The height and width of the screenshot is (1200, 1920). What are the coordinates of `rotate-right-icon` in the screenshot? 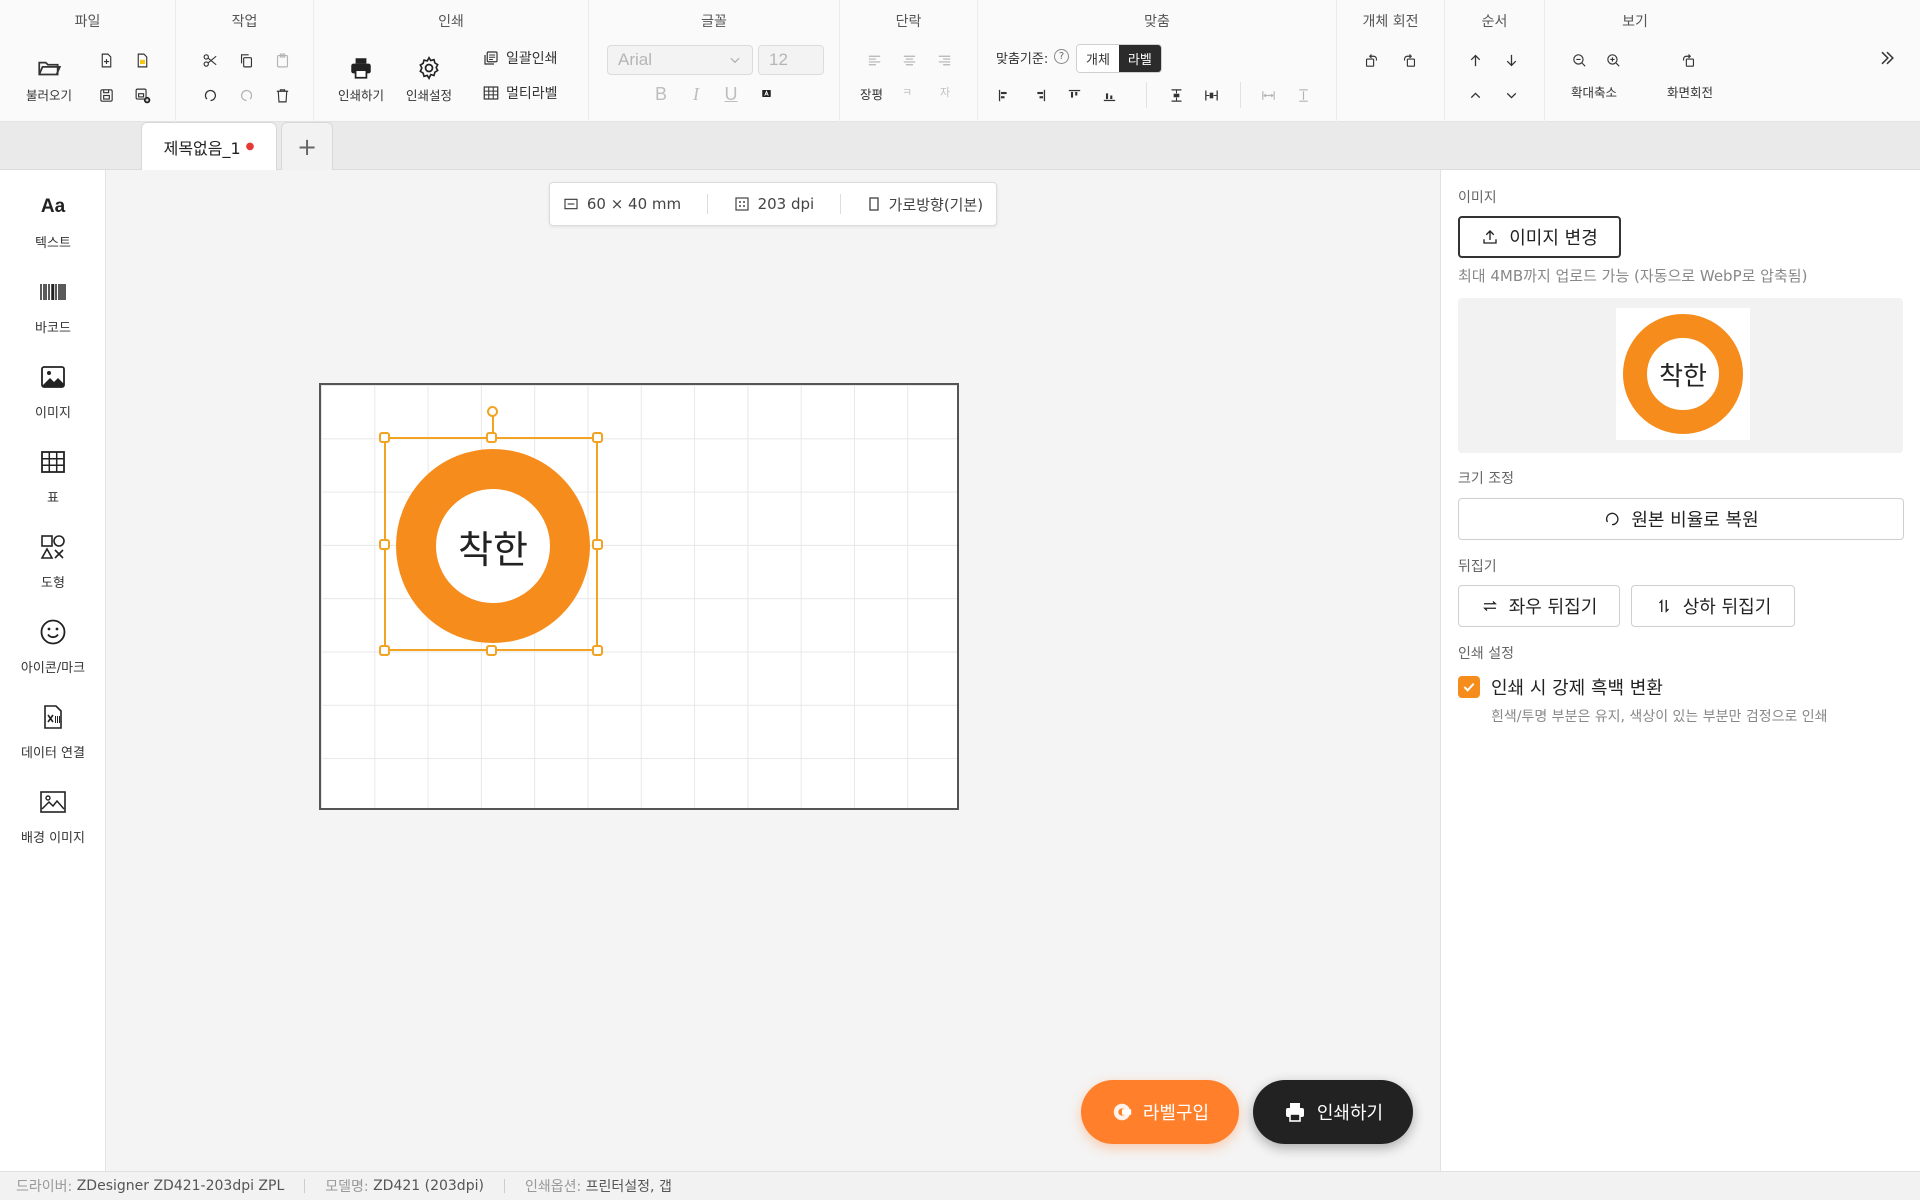 It's located at (1409, 60).